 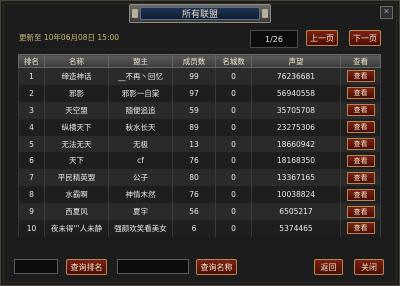 I want to click on window-title: 所有联盟, so click(x=199, y=15).